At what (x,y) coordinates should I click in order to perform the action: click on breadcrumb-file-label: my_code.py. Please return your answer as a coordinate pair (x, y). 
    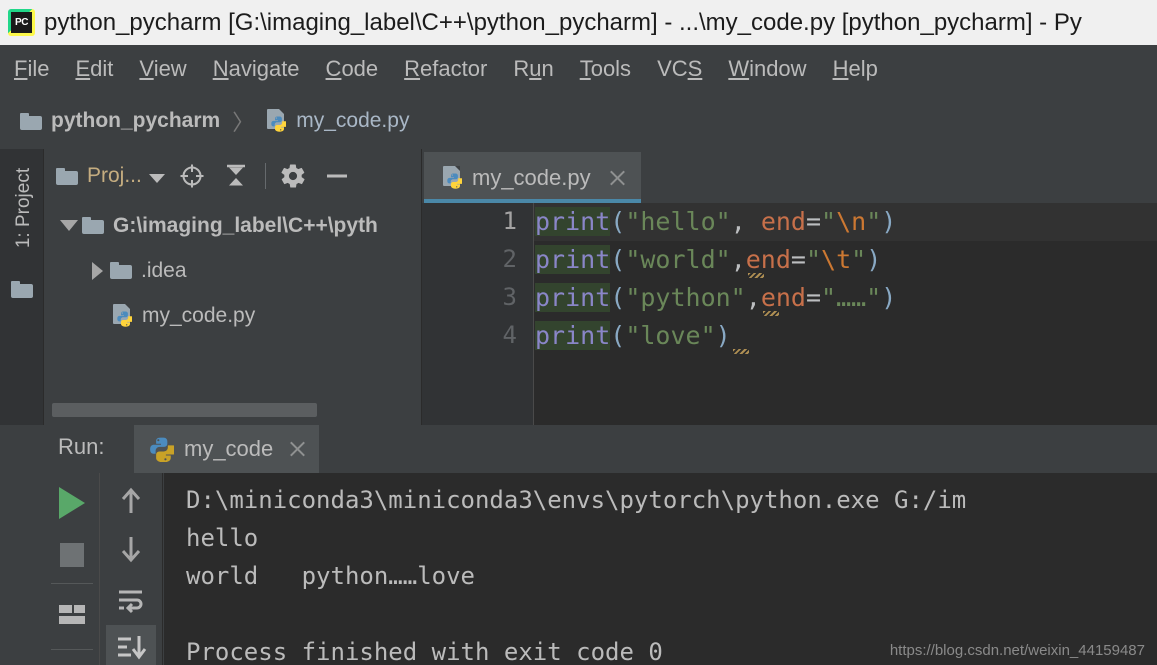
    Looking at the image, I should click on (353, 120).